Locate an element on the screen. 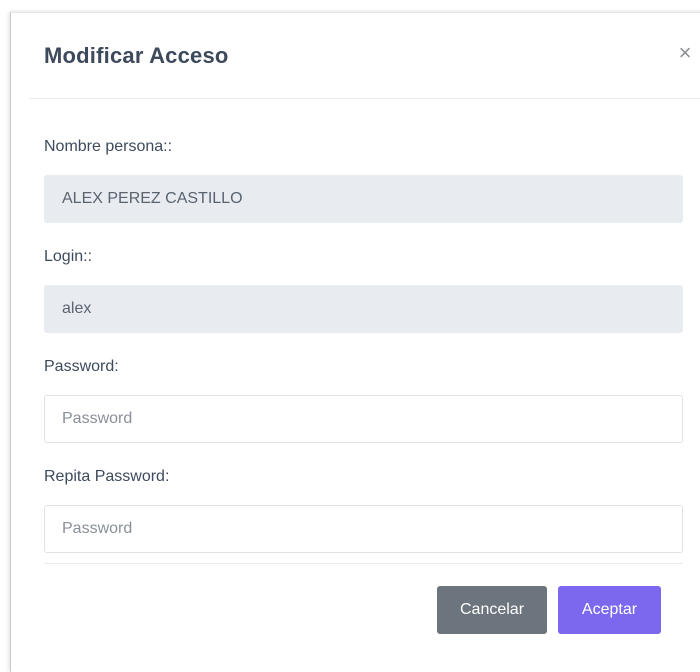  cancel-button: Cancelar is located at coordinates (492, 610).